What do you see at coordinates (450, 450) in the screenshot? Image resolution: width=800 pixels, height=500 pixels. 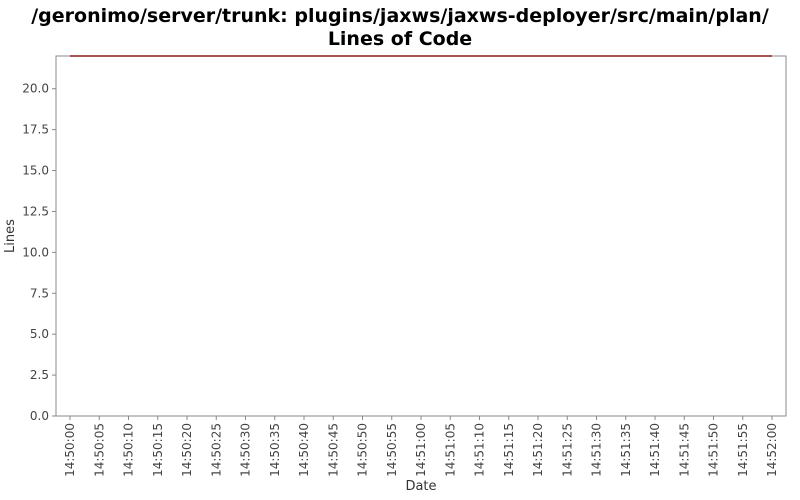 I see `x-tick-label: 14:51:05` at bounding box center [450, 450].